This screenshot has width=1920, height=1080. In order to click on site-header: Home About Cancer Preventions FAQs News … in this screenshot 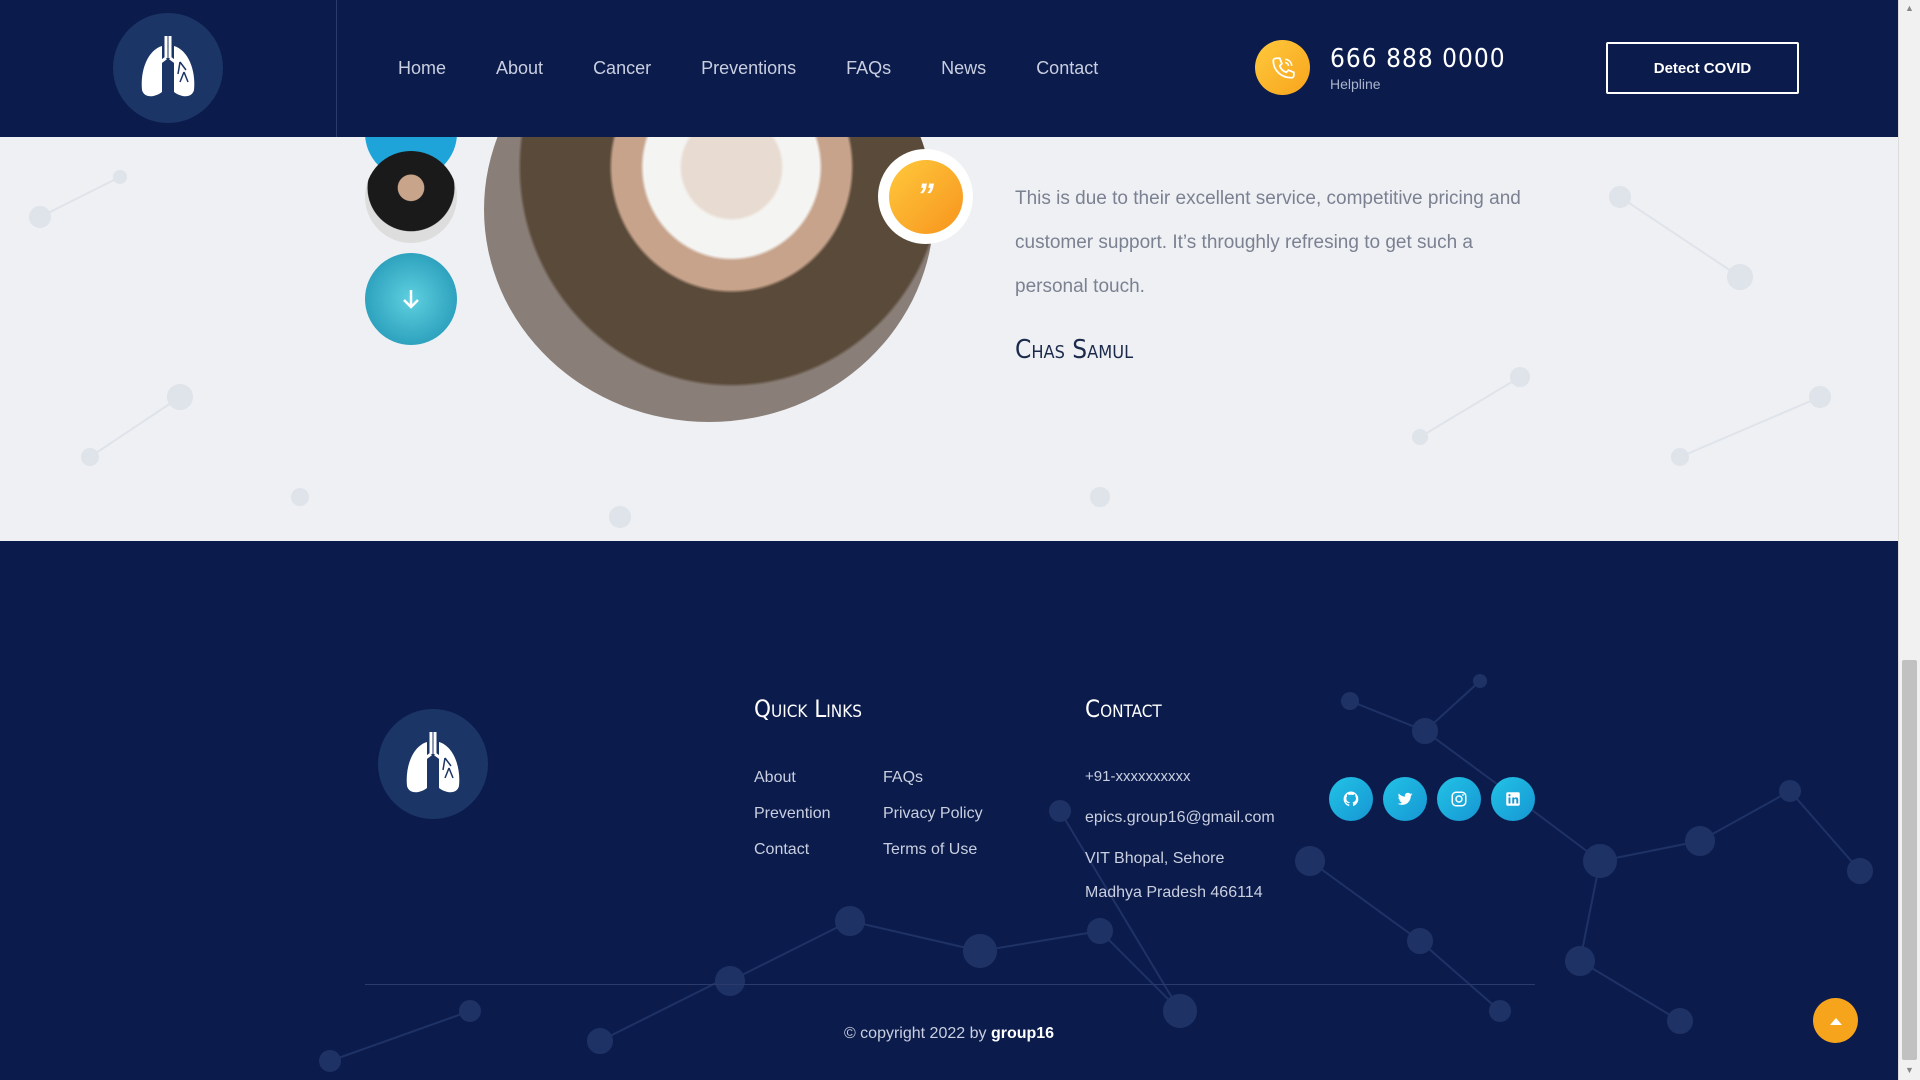, I will do `click(949, 68)`.